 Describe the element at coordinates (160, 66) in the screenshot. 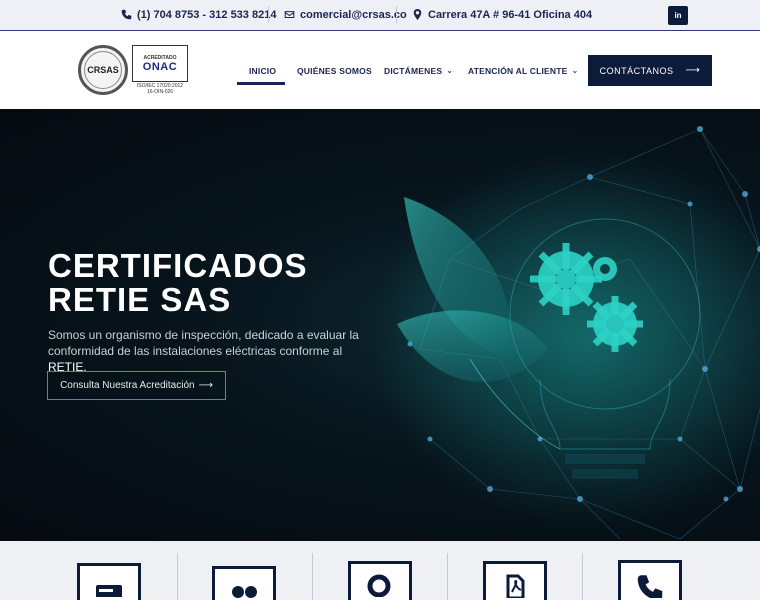

I see `onac-big-text: ONAC` at that location.